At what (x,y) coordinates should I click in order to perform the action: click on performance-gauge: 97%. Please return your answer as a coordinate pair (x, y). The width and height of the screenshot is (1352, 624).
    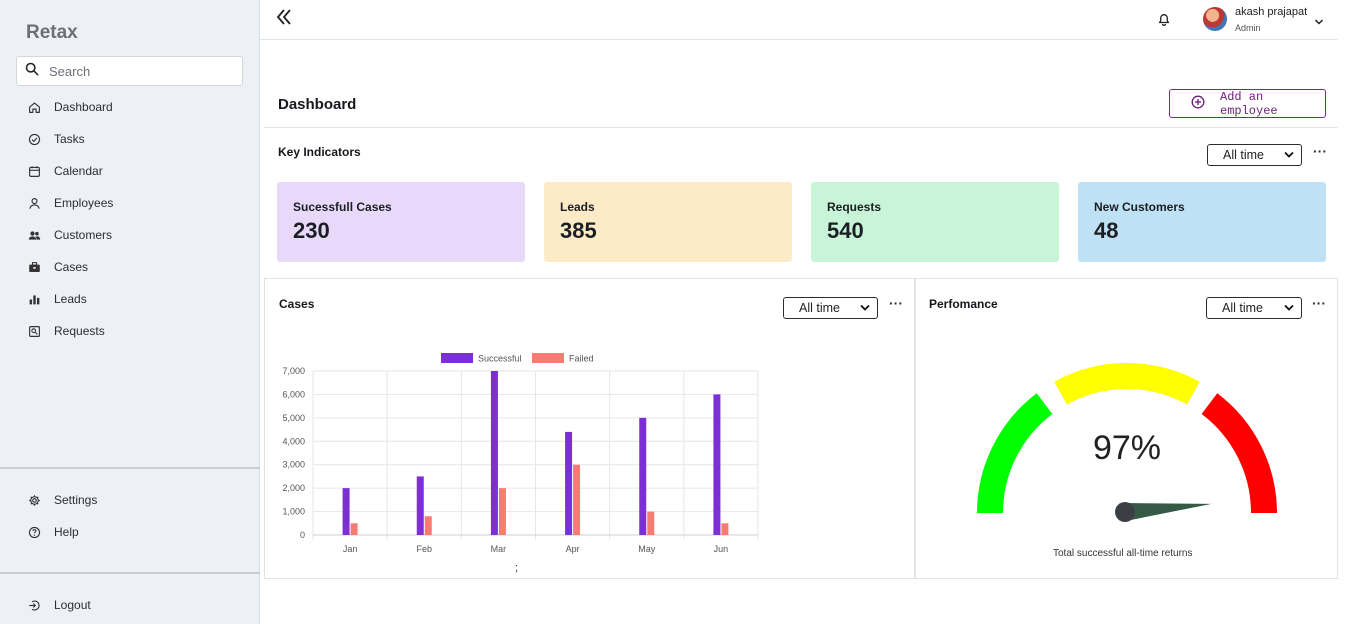
    Looking at the image, I should click on (1127, 442).